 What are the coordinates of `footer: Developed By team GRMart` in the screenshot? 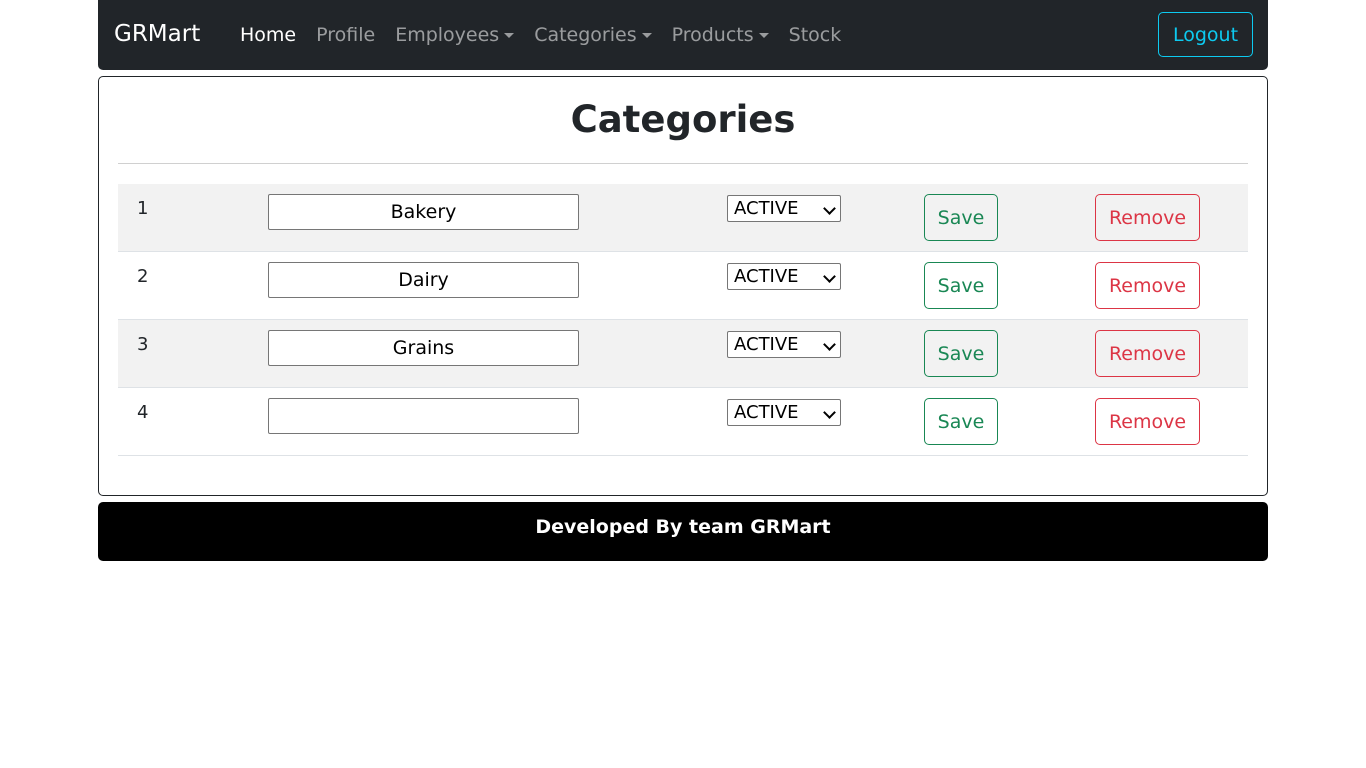 It's located at (683, 531).